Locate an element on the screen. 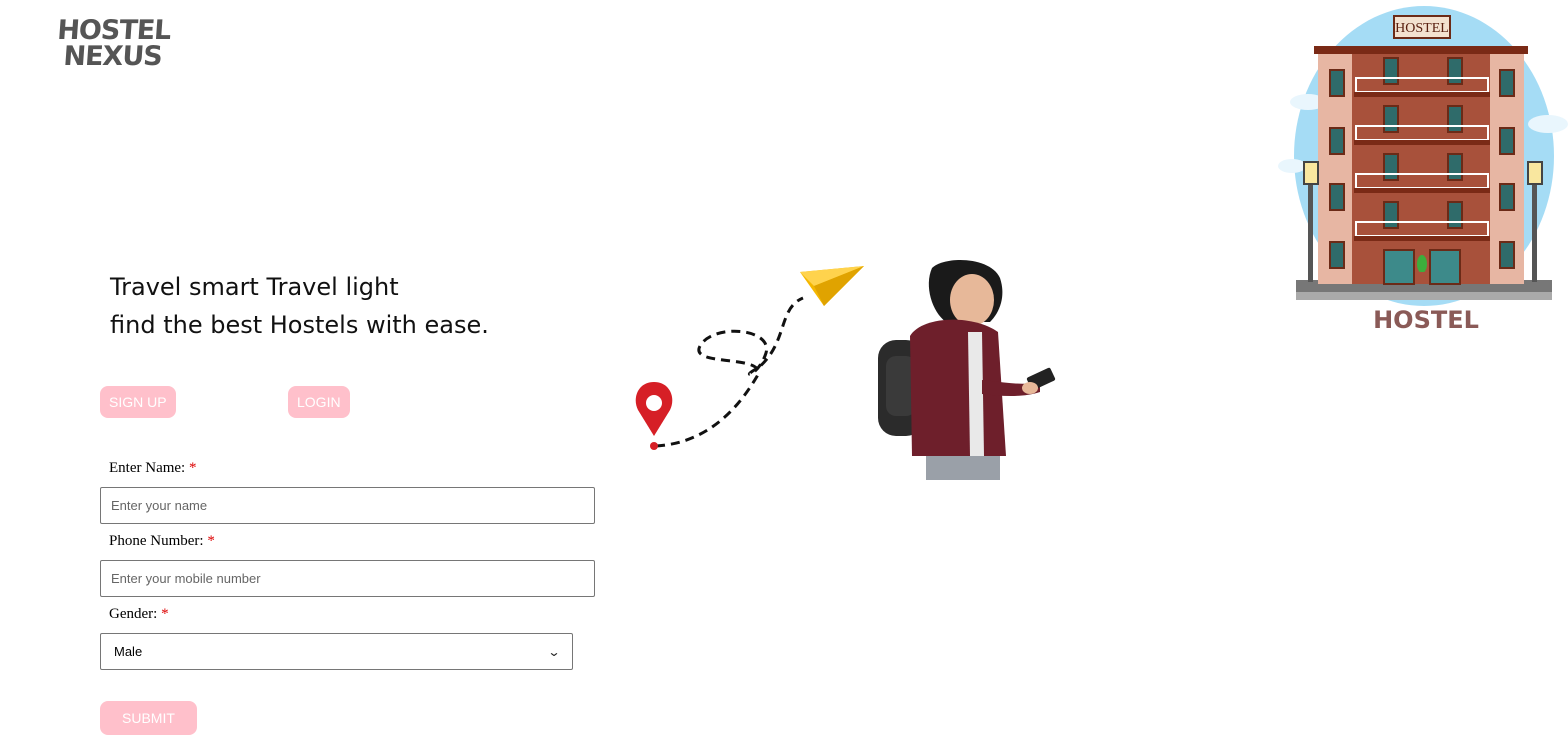 This screenshot has height=753, width=1568. gender-label: Gender: * is located at coordinates (139, 614).